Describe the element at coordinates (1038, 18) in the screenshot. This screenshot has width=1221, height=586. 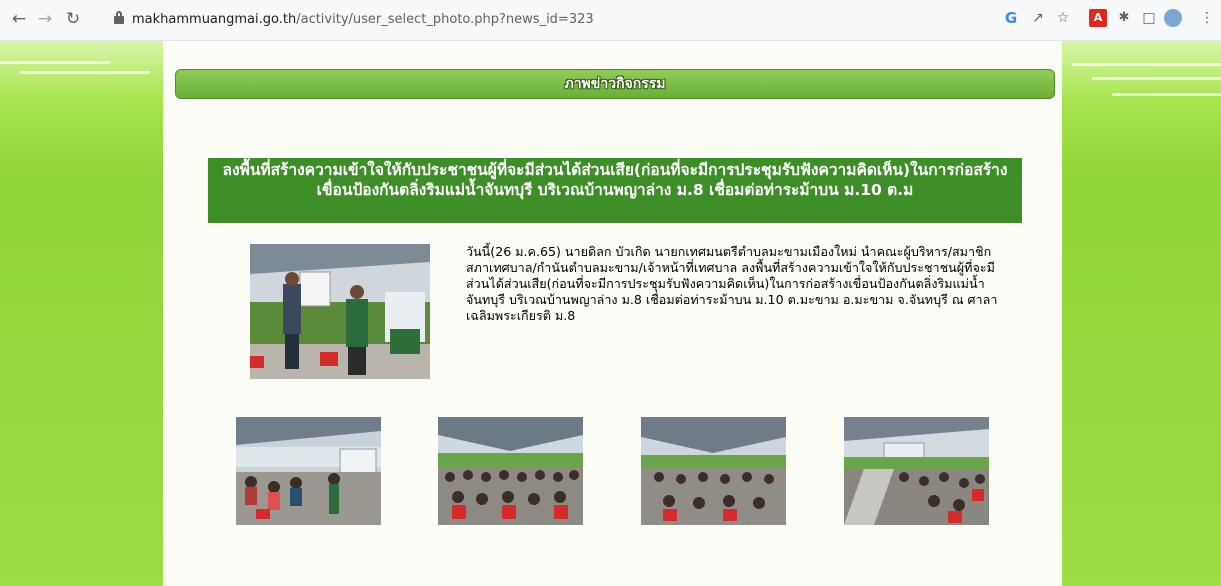
I see `share-icon: ↗` at that location.